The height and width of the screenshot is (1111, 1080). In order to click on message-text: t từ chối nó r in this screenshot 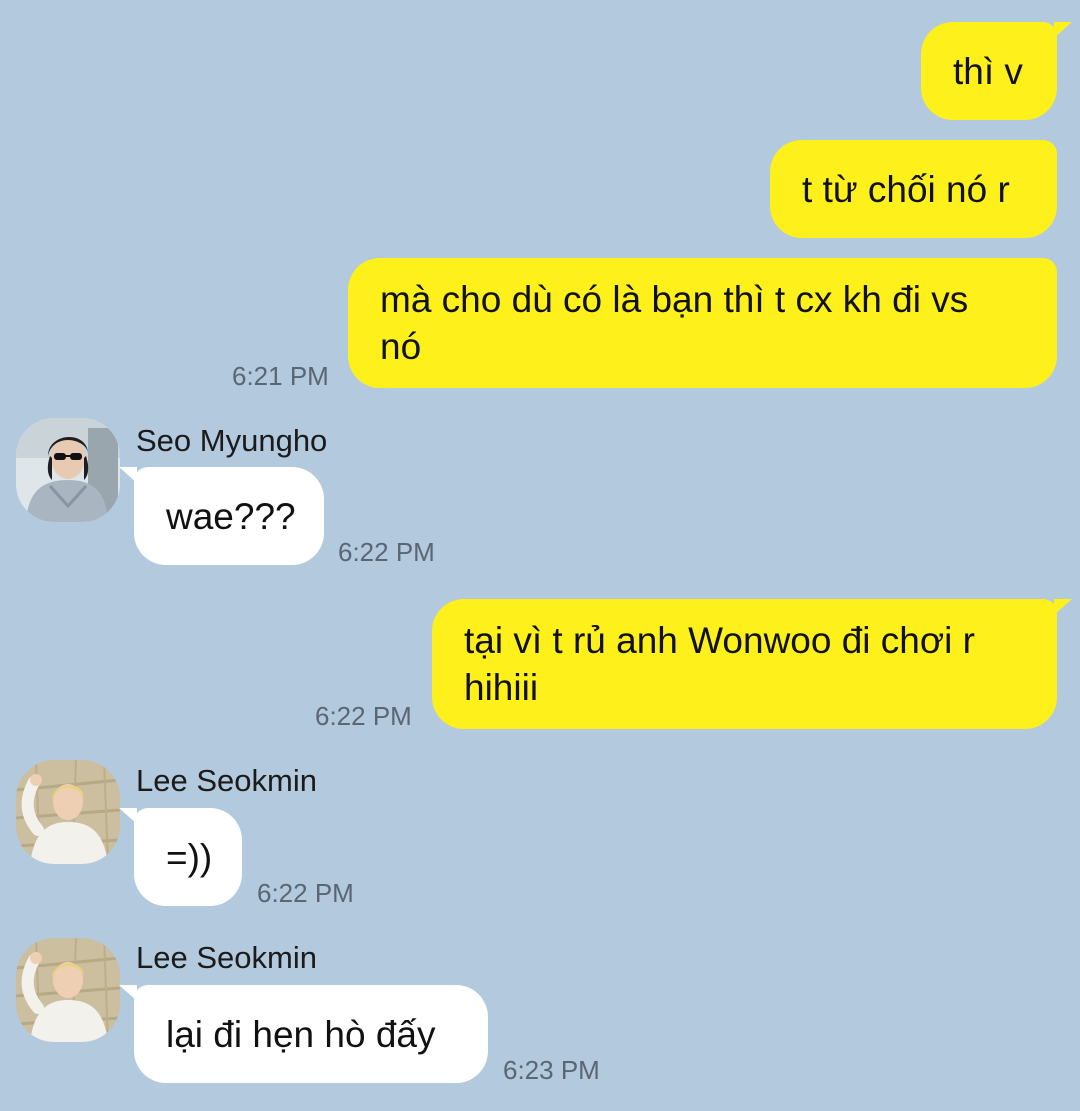, I will do `click(906, 189)`.